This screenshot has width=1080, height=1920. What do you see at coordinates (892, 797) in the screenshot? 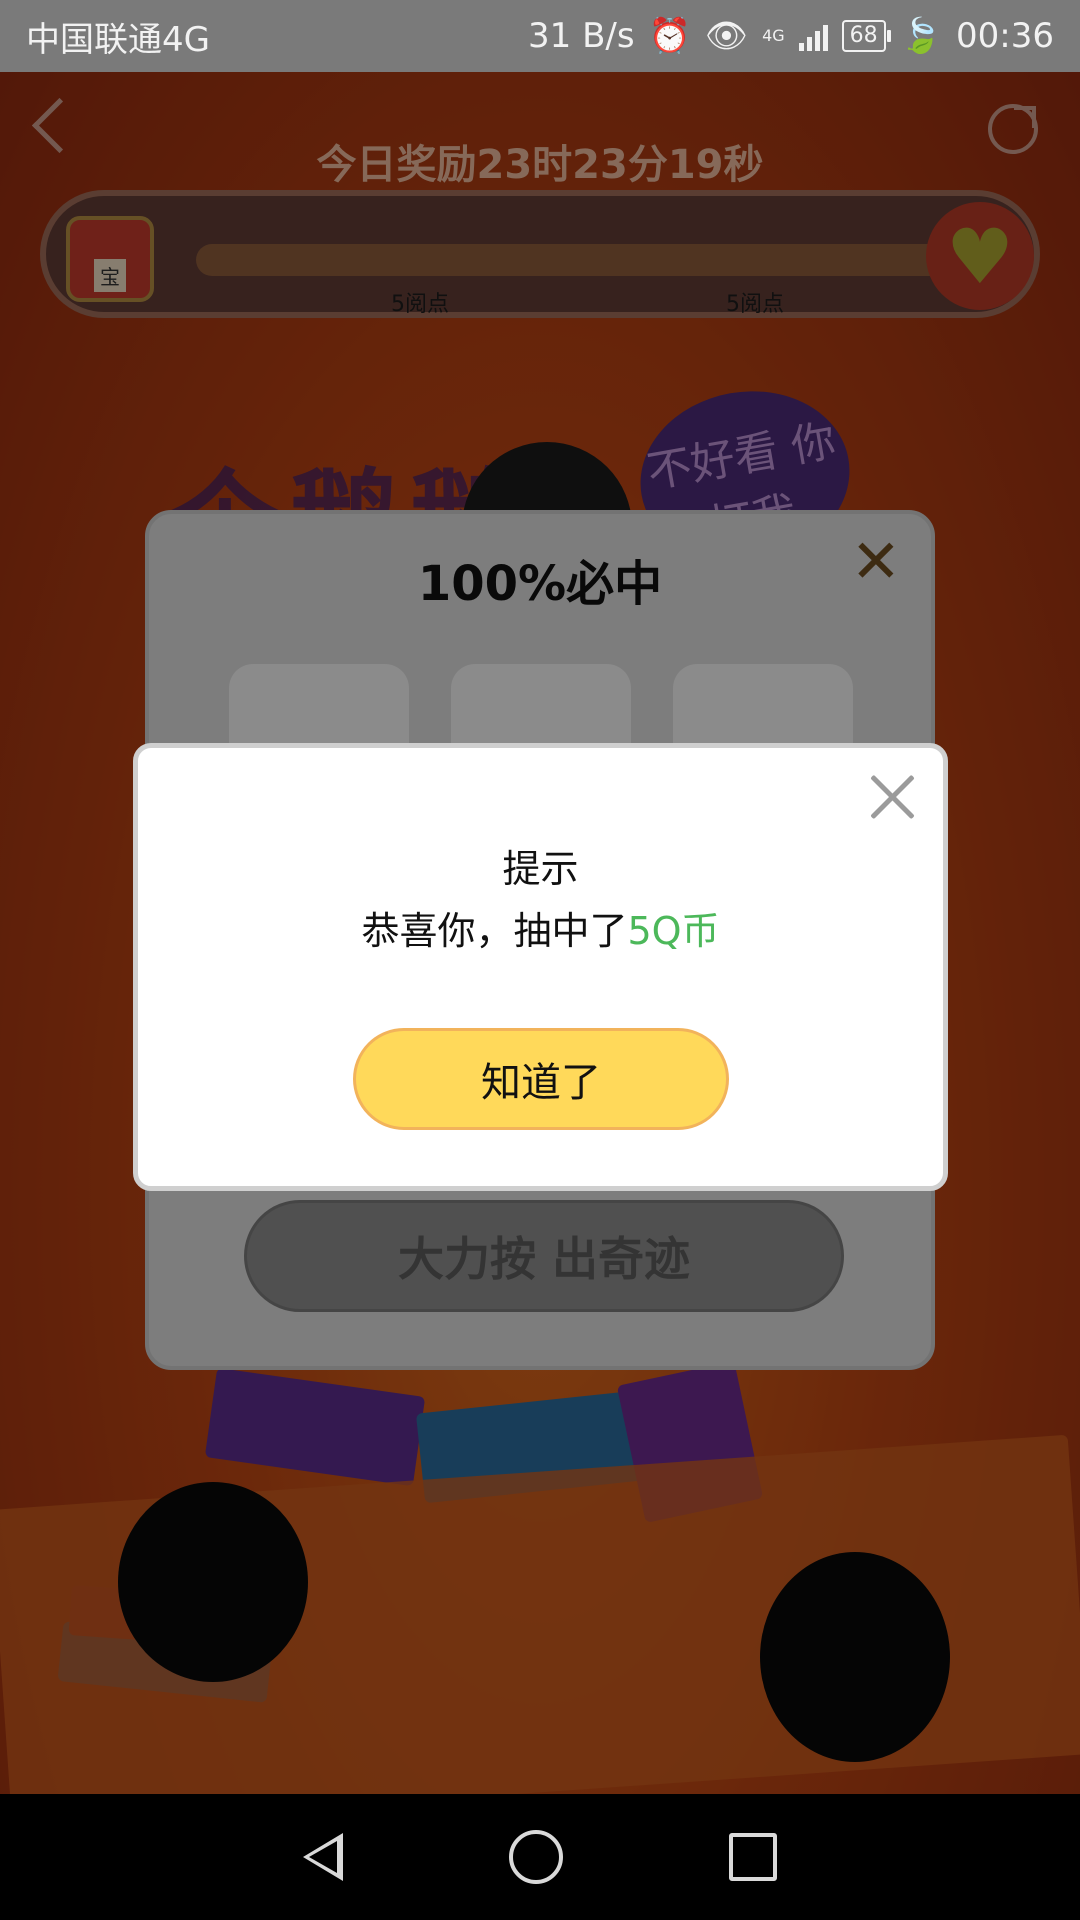
I see `close-icon` at bounding box center [892, 797].